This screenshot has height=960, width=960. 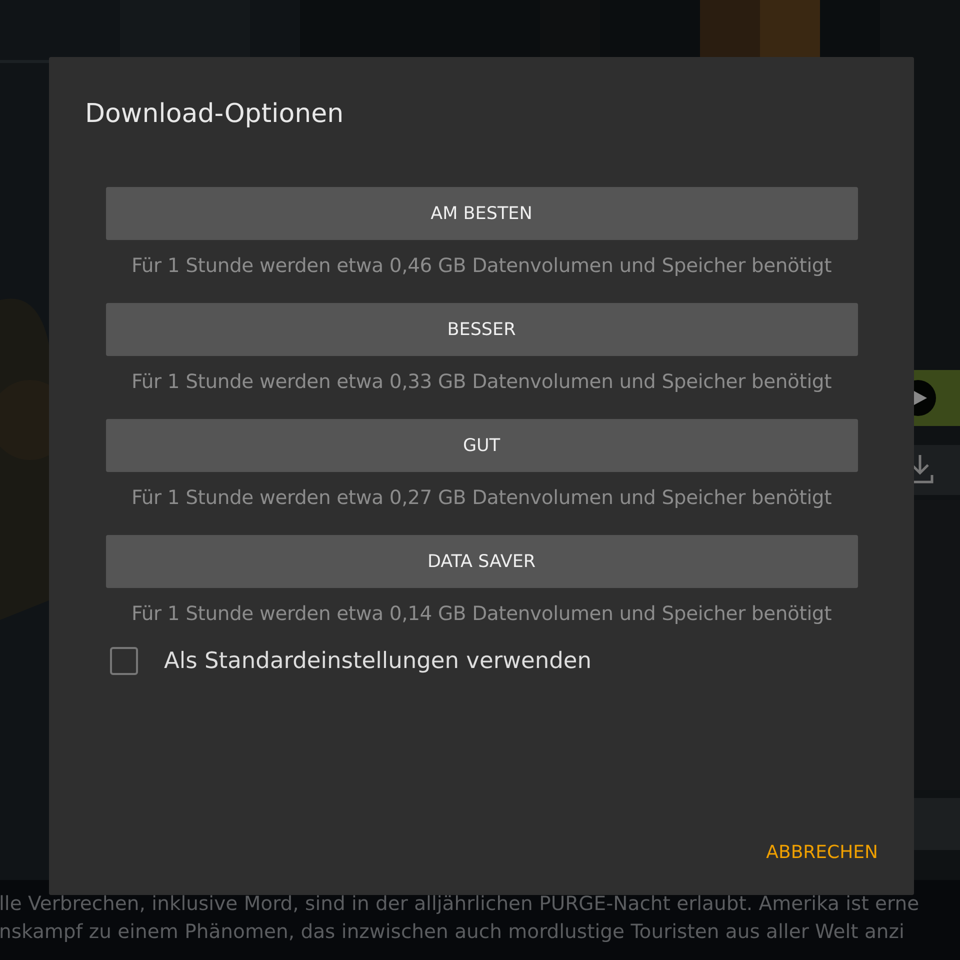 What do you see at coordinates (822, 852) in the screenshot?
I see `cancel-button: ABBRECHEN` at bounding box center [822, 852].